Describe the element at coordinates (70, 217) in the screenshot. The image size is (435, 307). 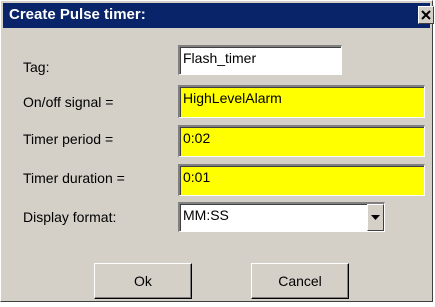
I see `format-label: Display format:` at that location.